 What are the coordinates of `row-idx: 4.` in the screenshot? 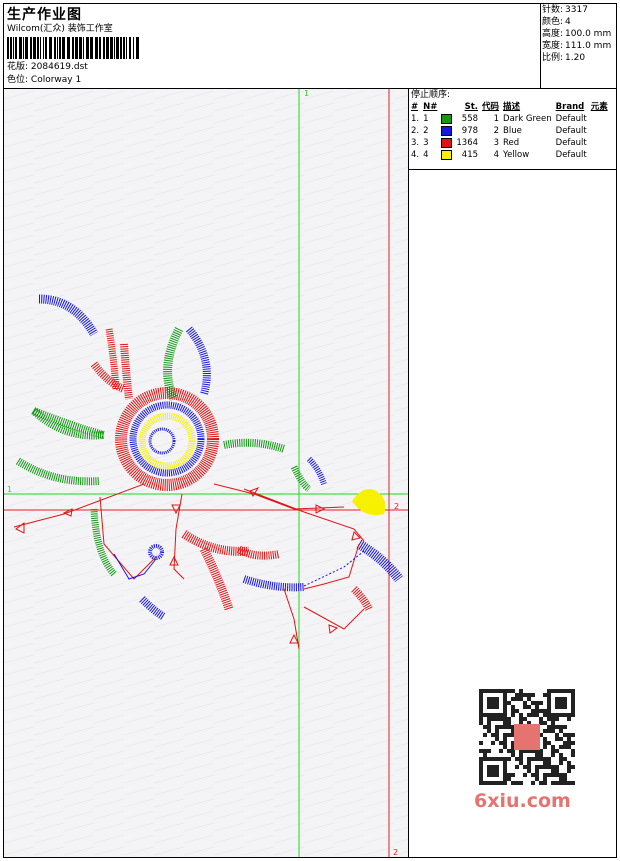 It's located at (415, 155).